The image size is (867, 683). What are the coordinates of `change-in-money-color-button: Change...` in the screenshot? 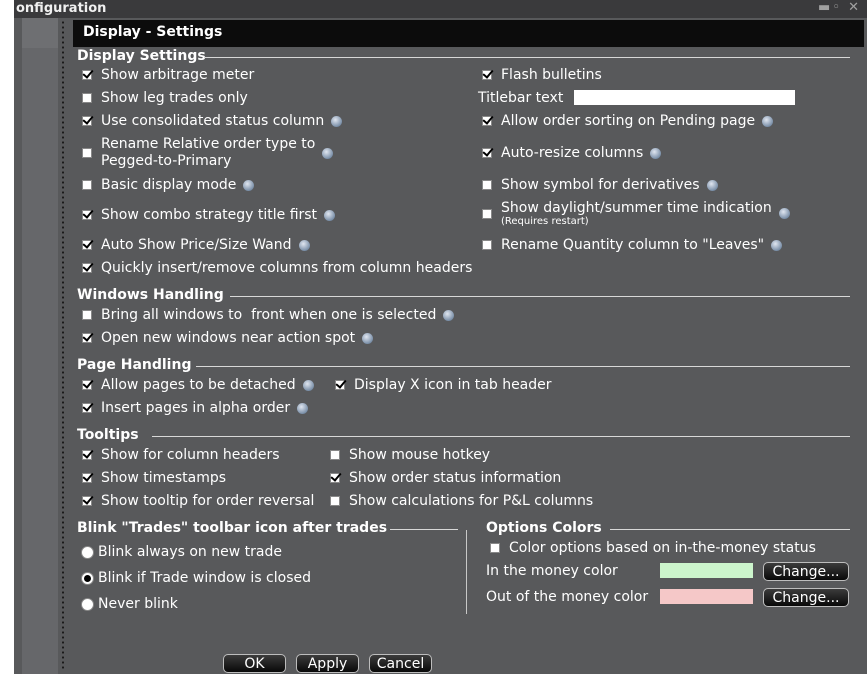 It's located at (806, 571).